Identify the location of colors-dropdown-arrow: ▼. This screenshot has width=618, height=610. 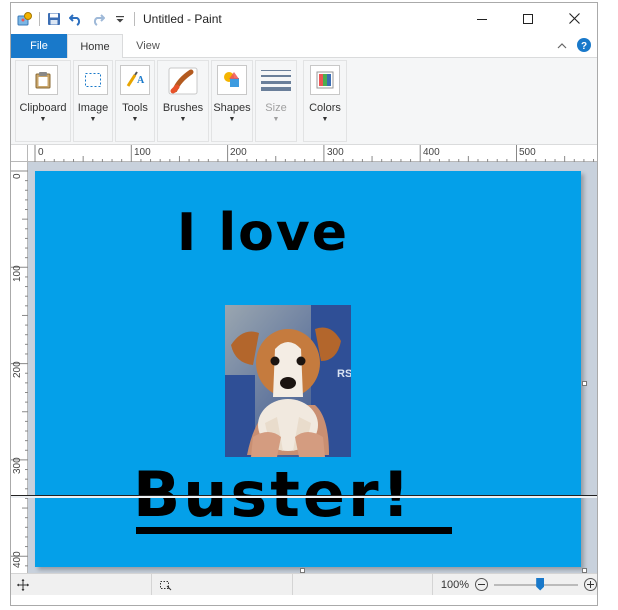
(325, 119).